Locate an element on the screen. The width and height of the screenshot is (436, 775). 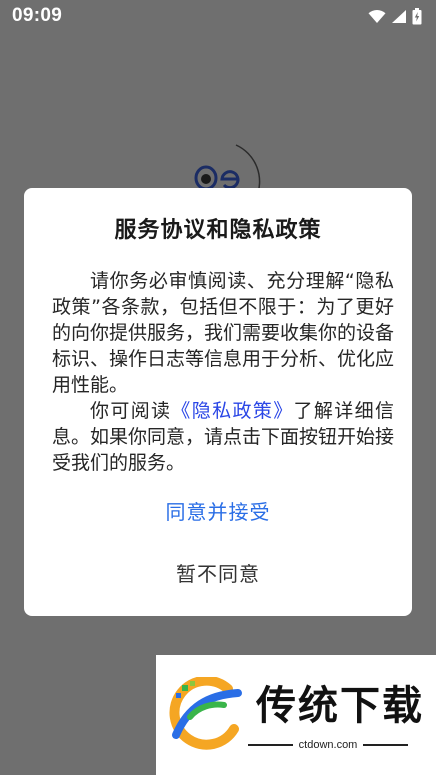
watermark-url: ctdown.com is located at coordinates (328, 745).